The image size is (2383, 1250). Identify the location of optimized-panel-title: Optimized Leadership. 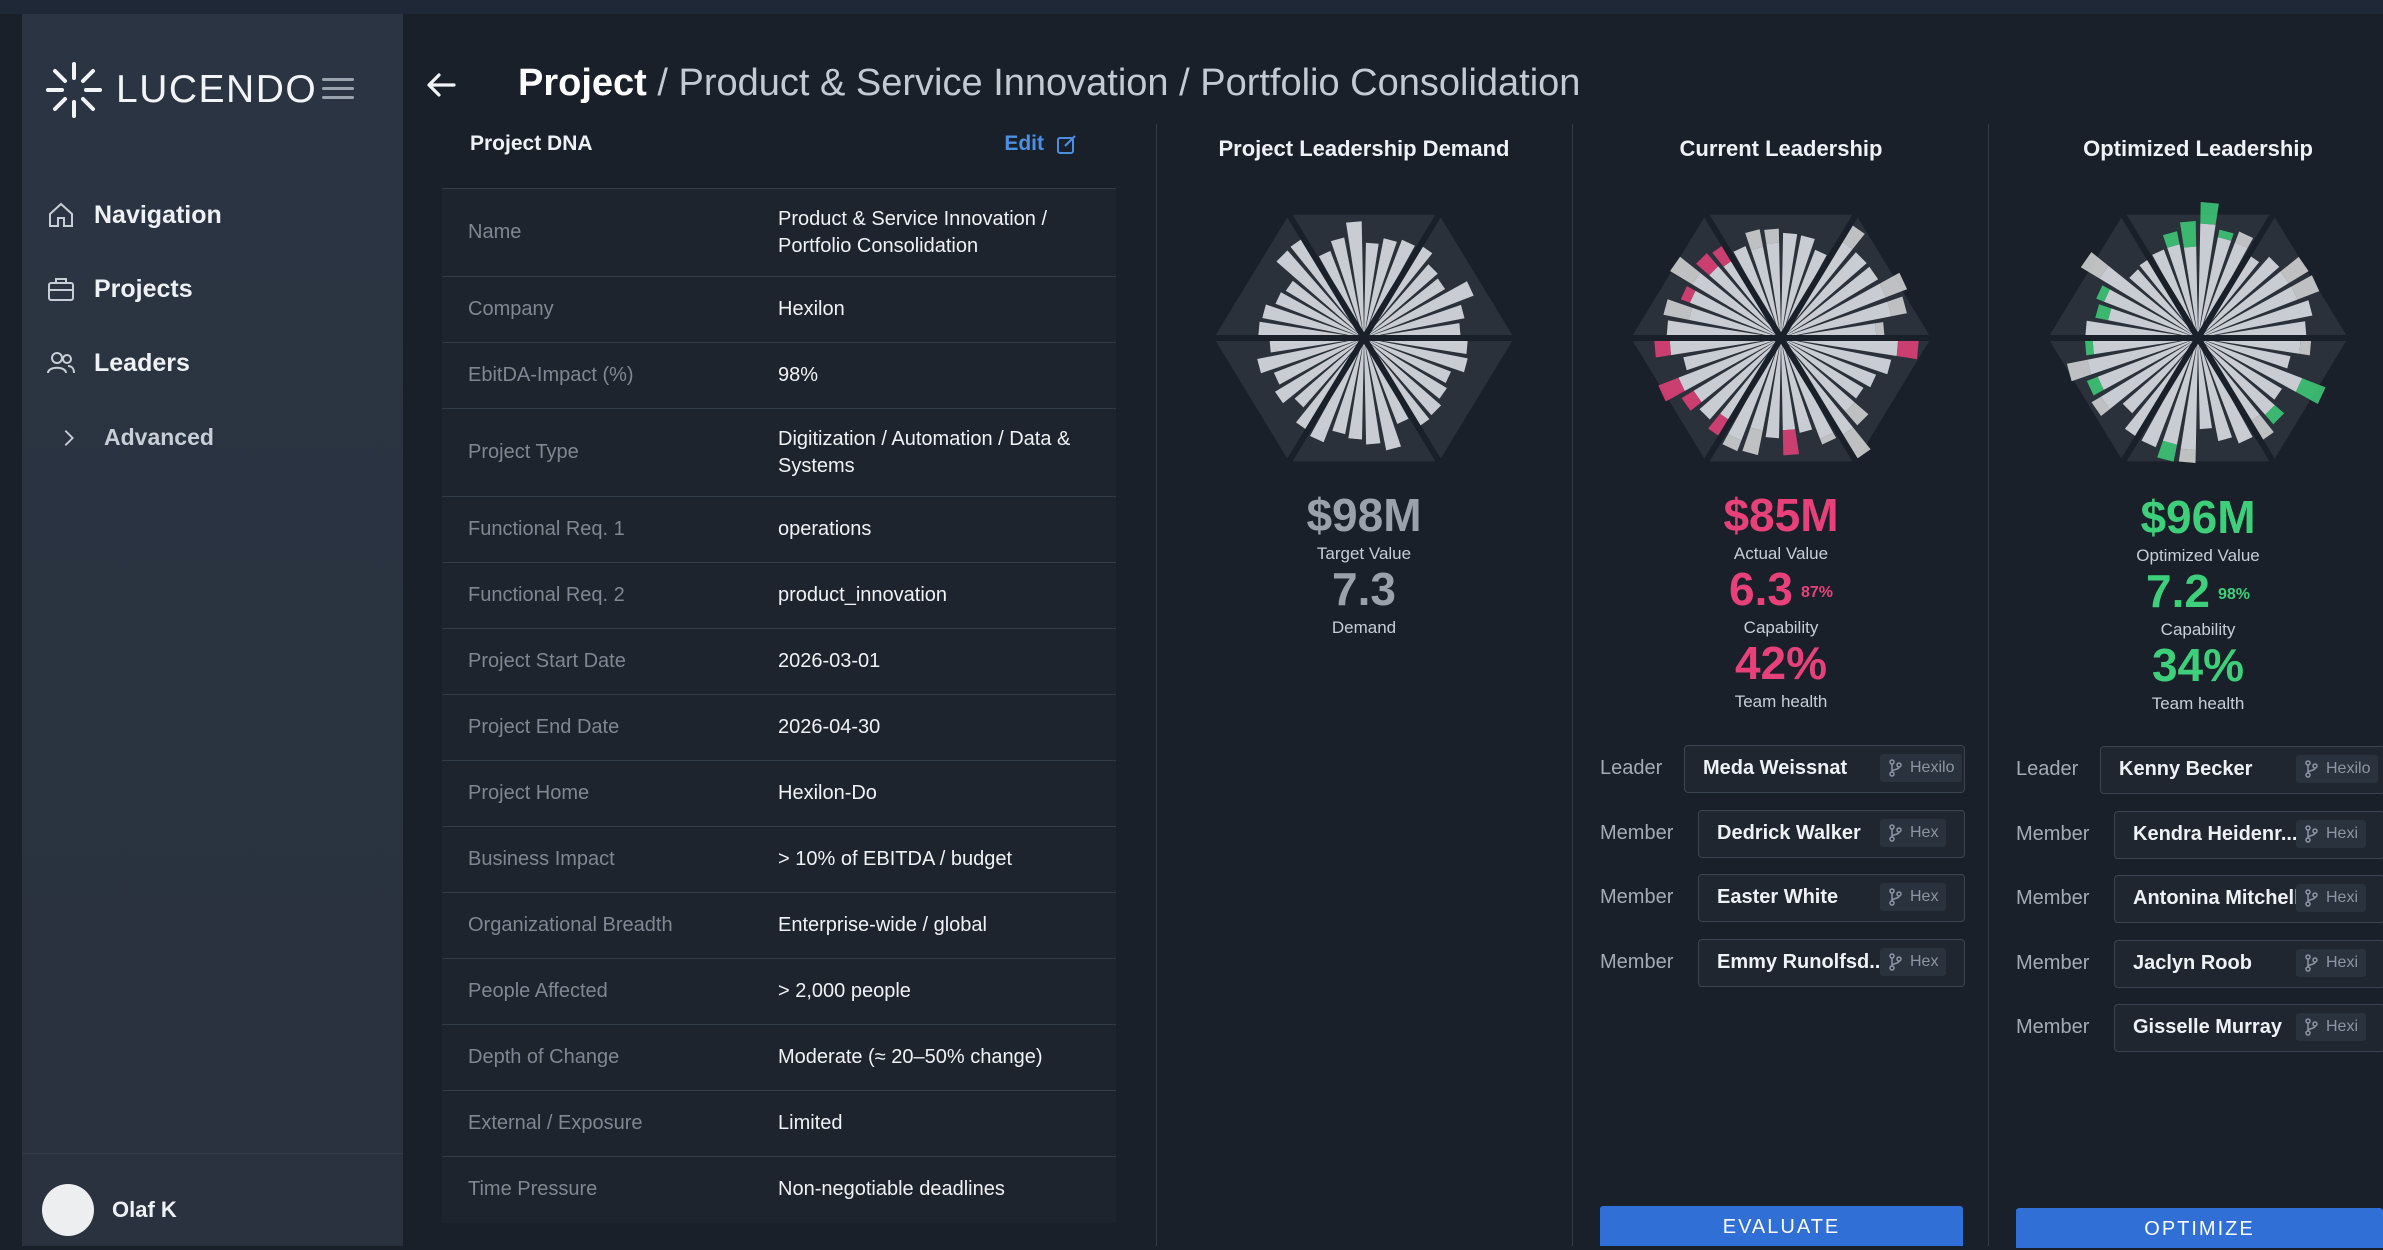
(2198, 148).